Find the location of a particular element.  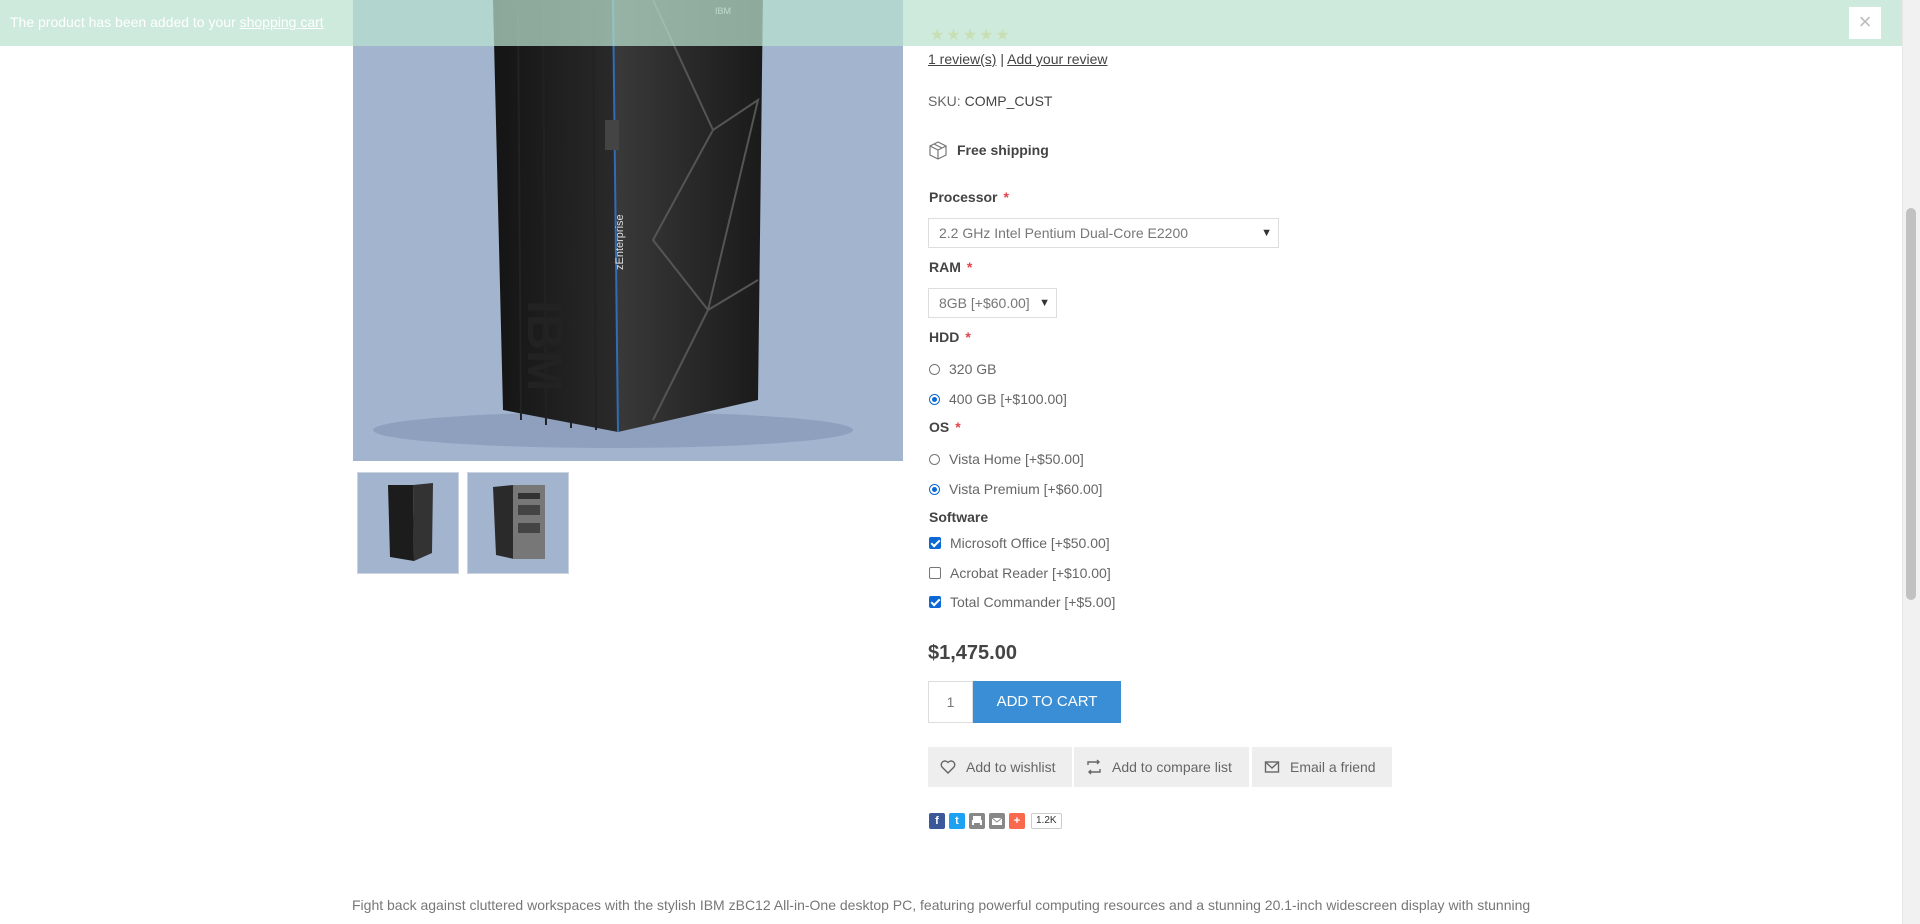

shopping-cart-link: shopping cart is located at coordinates (282, 22).